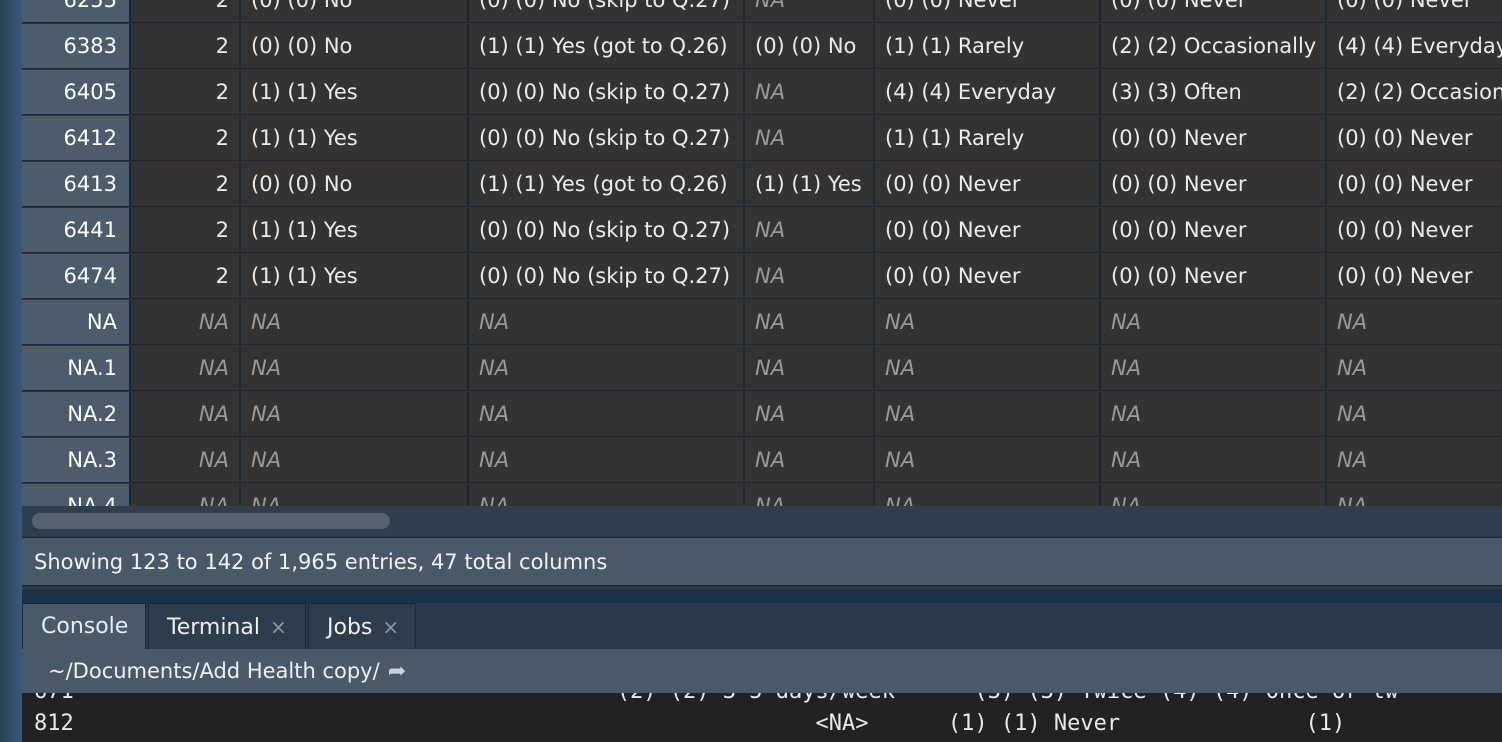 The width and height of the screenshot is (1502, 742). I want to click on row-name-cell: 6405, so click(76, 92).